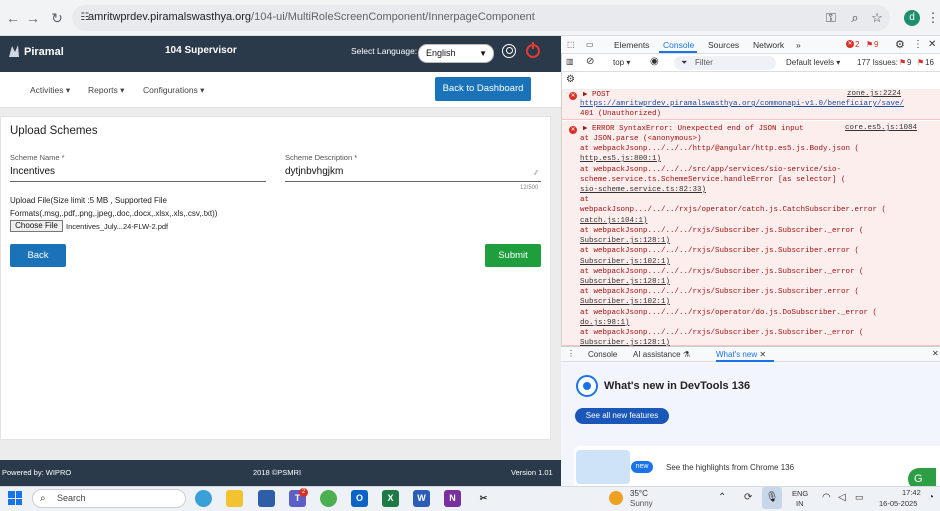 Image resolution: width=940 pixels, height=511 pixels. I want to click on console-settings-icon: ⚙, so click(570, 79).